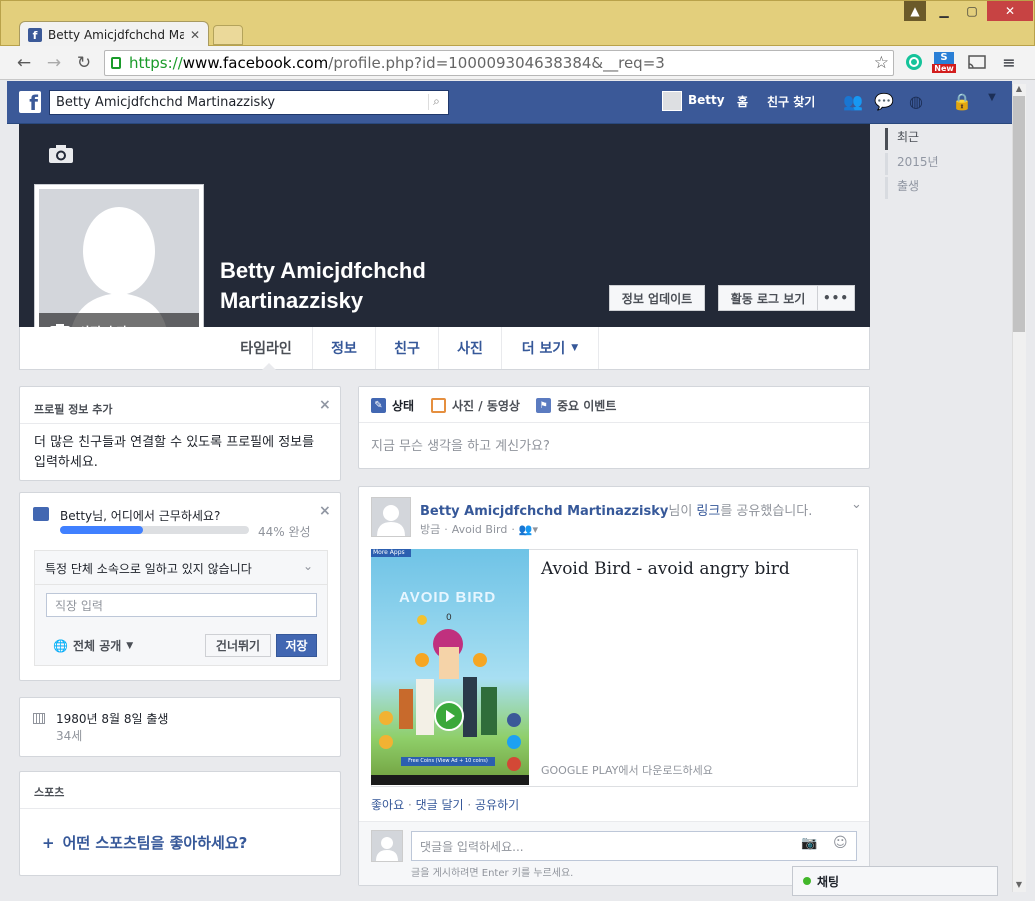  I want to click on post-action-end: 를 공유했습니다., so click(766, 511).